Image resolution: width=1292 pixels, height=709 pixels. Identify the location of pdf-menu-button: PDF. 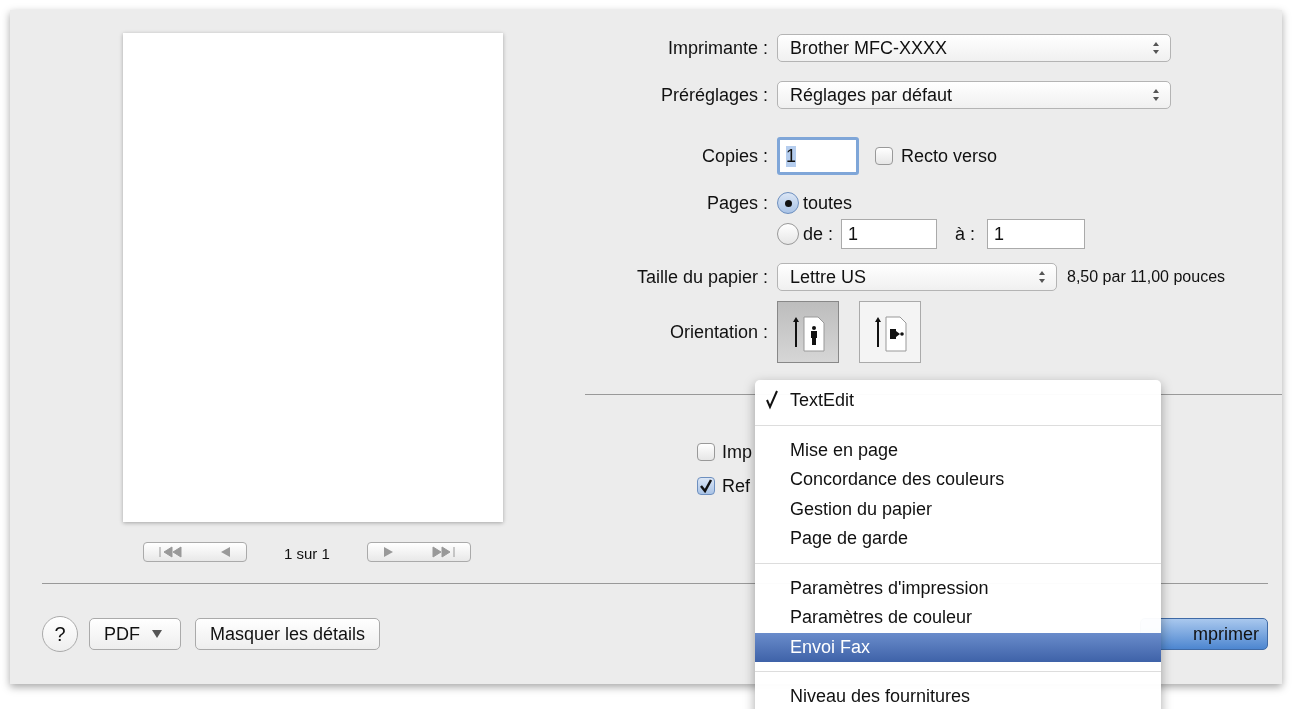
(135, 634).